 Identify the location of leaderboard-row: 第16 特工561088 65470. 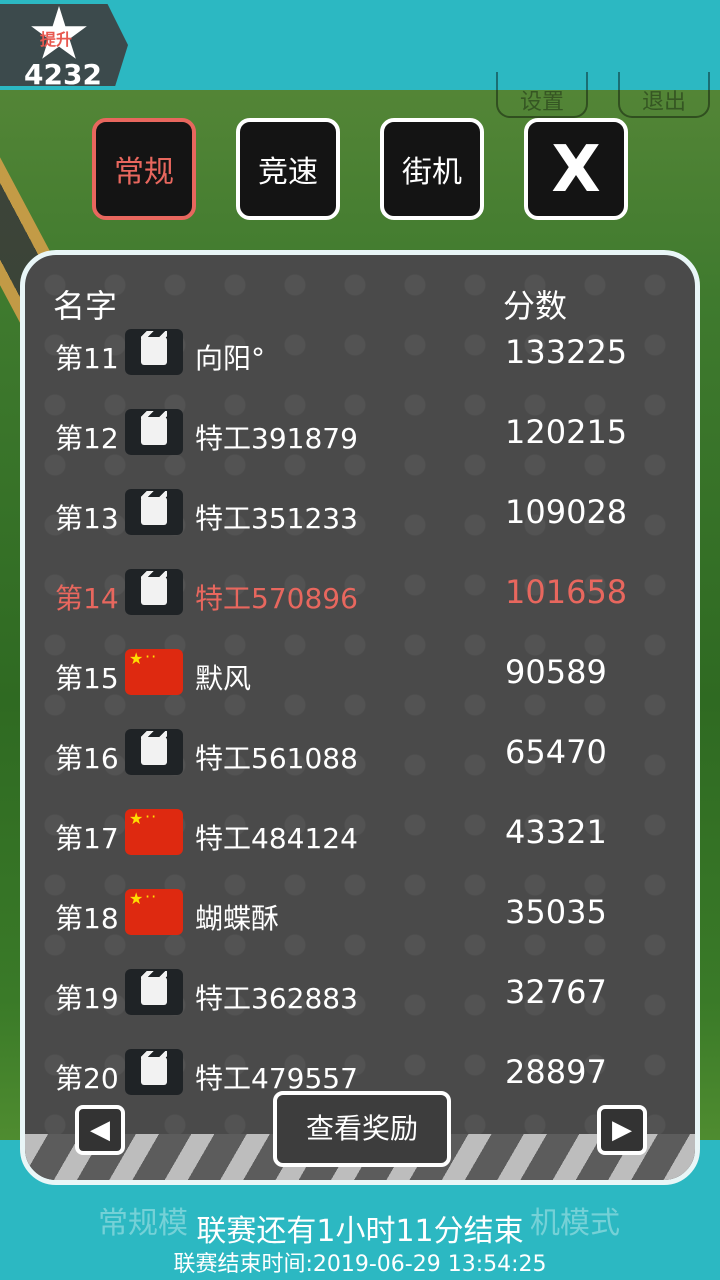
(360, 757).